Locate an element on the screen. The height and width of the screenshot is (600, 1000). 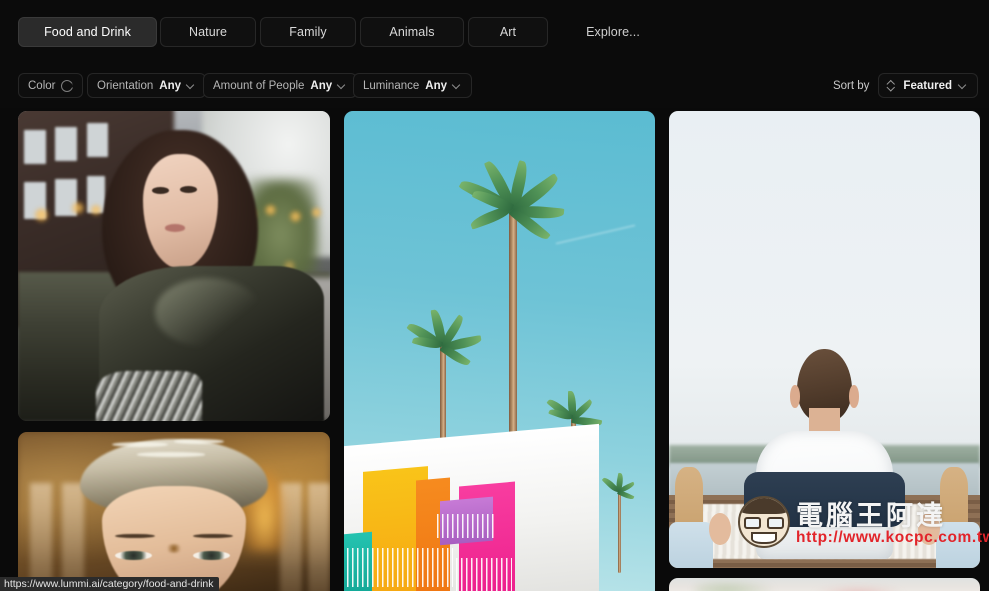
tab-label: Food and Drink is located at coordinates (87, 32).